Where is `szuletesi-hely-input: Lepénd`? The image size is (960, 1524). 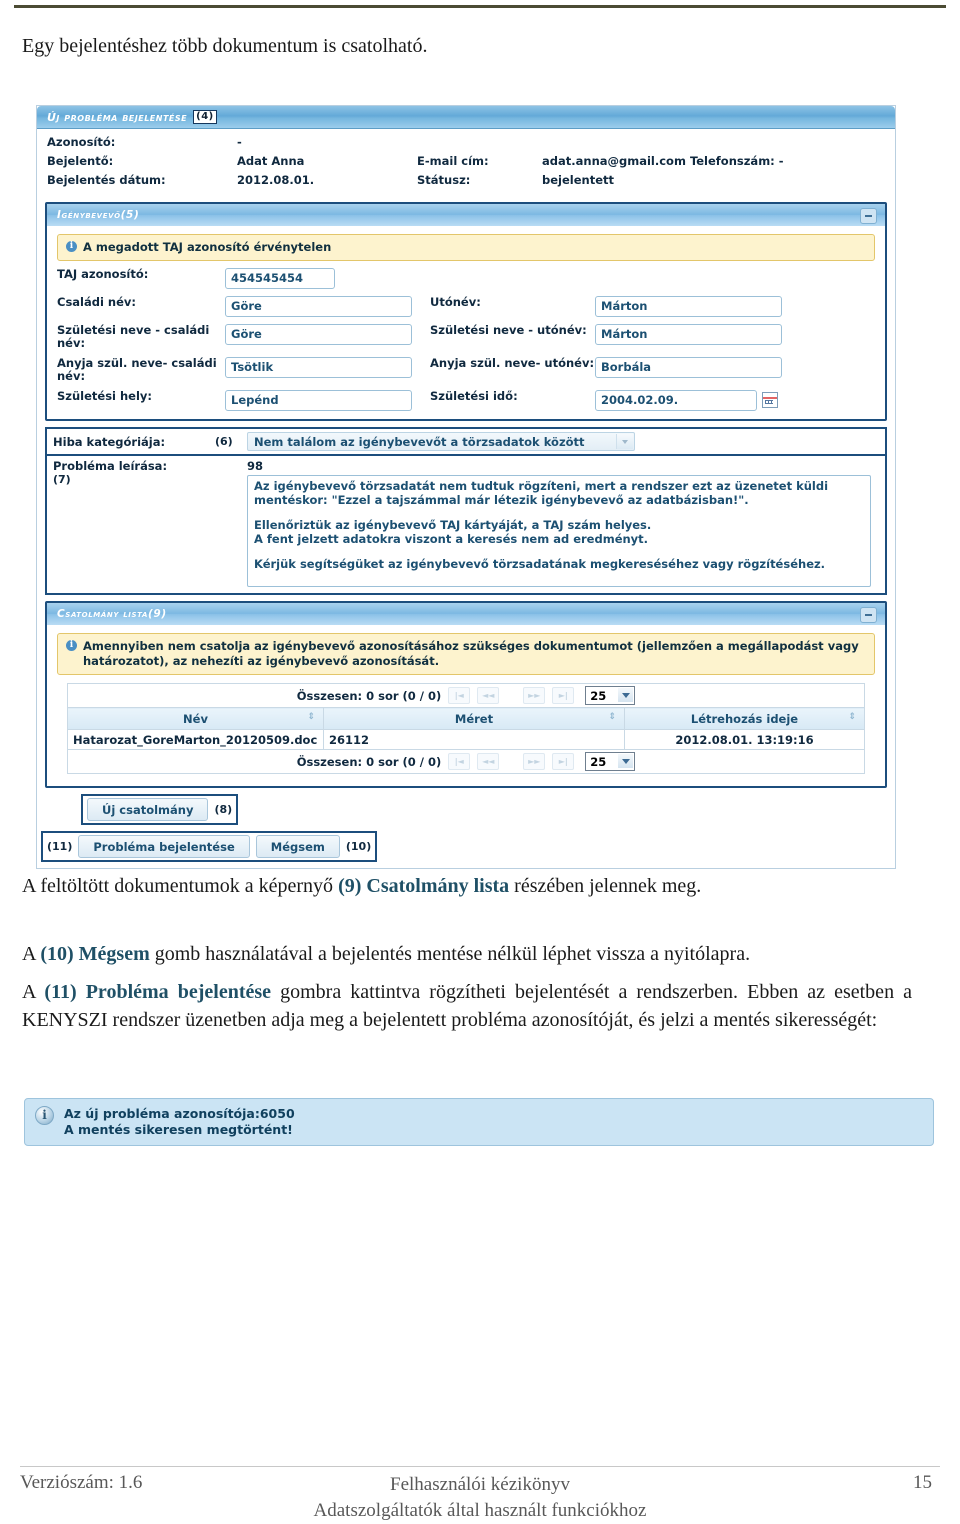
szuletesi-hely-input: Lepénd is located at coordinates (318, 400).